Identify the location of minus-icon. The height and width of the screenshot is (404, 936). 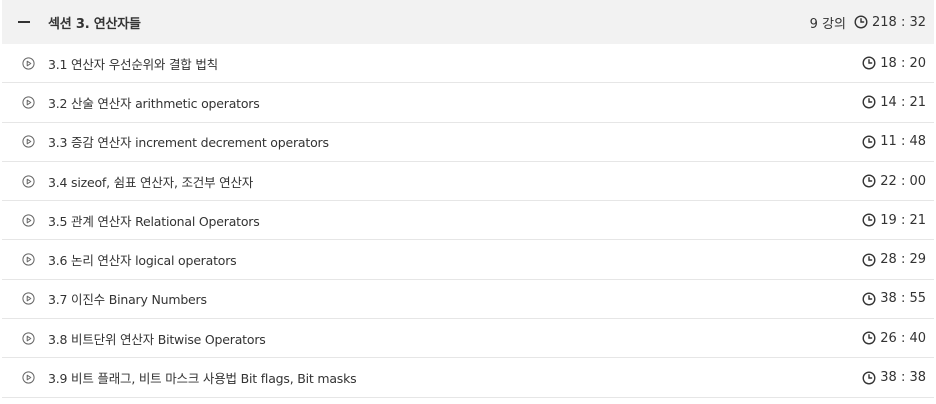
(24, 22).